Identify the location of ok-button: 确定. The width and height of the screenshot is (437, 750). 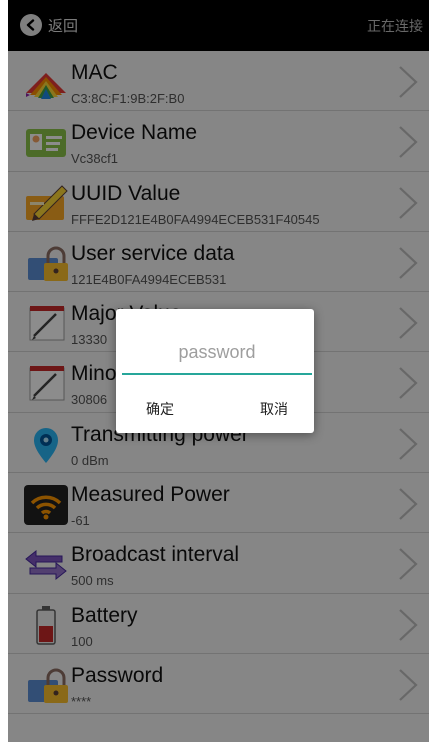
(160, 409).